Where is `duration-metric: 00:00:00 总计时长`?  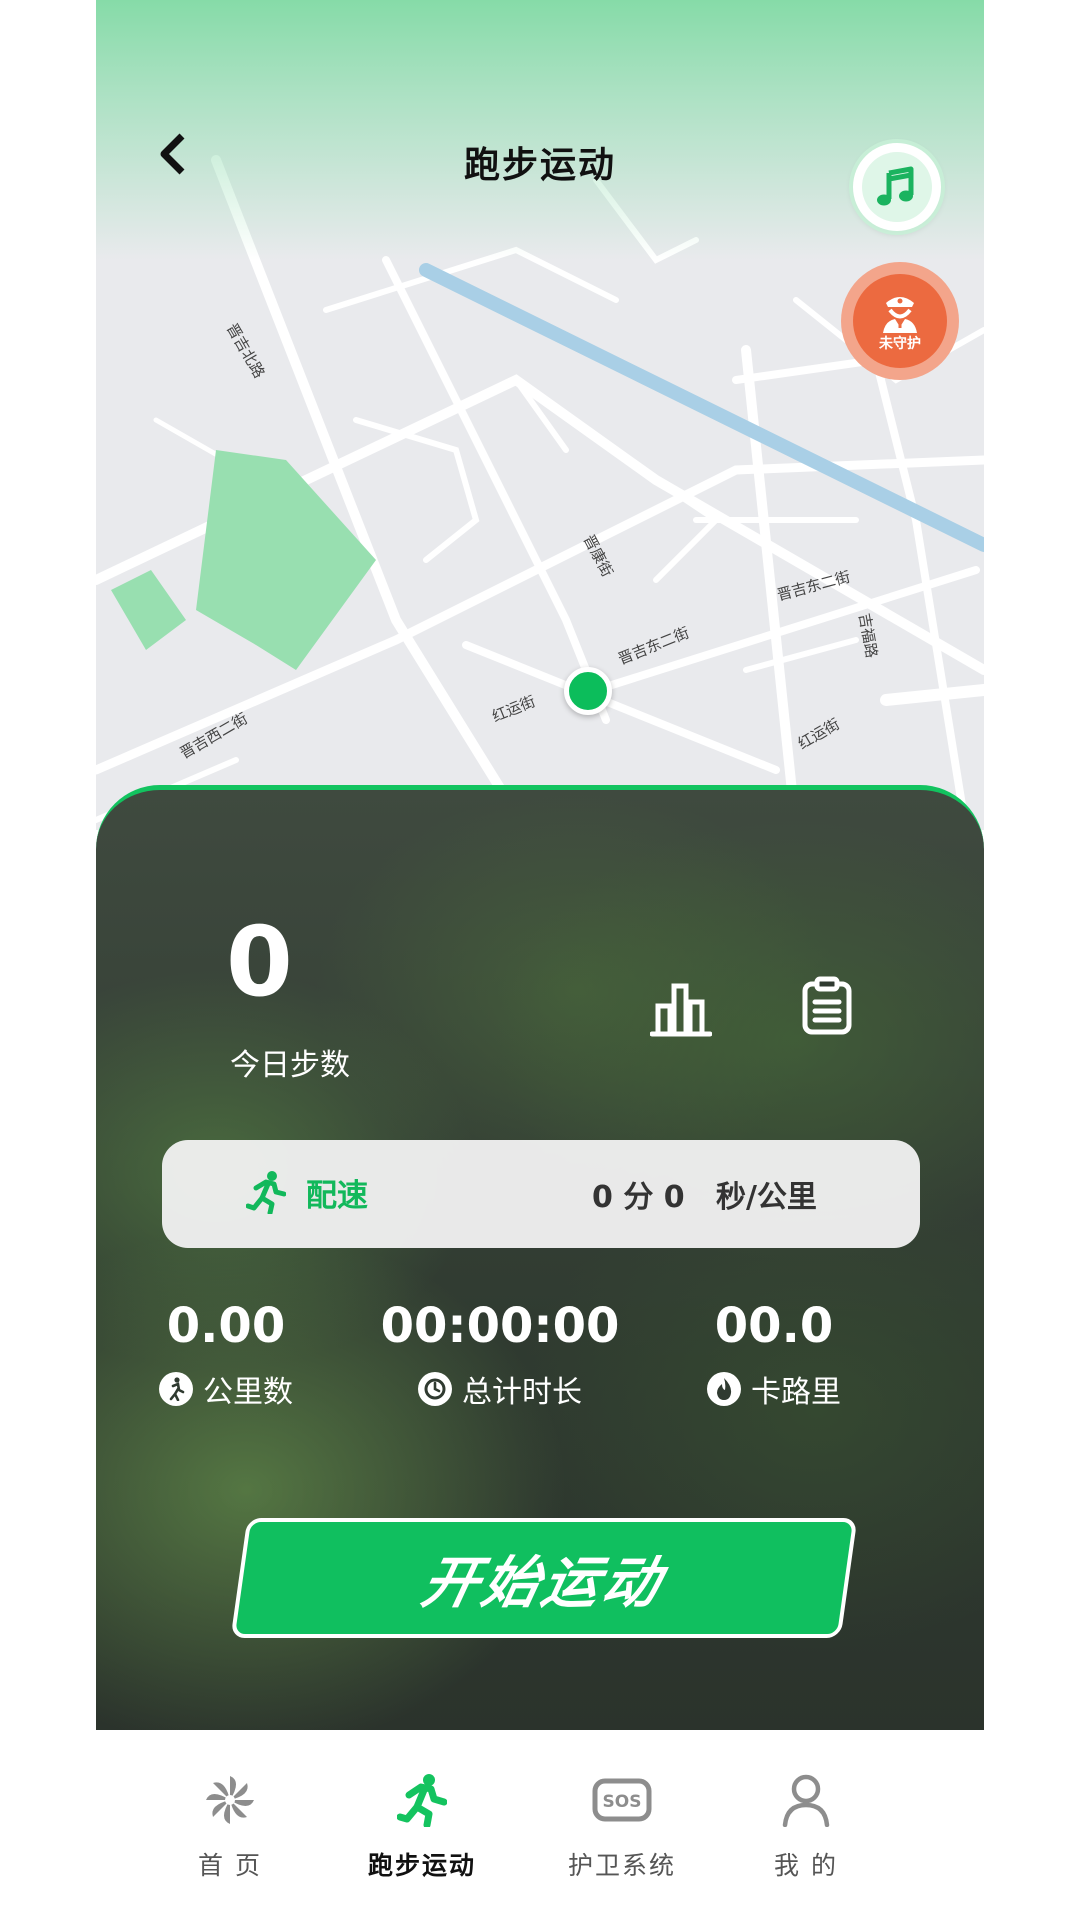 duration-metric: 00:00:00 总计时长 is located at coordinates (500, 1355).